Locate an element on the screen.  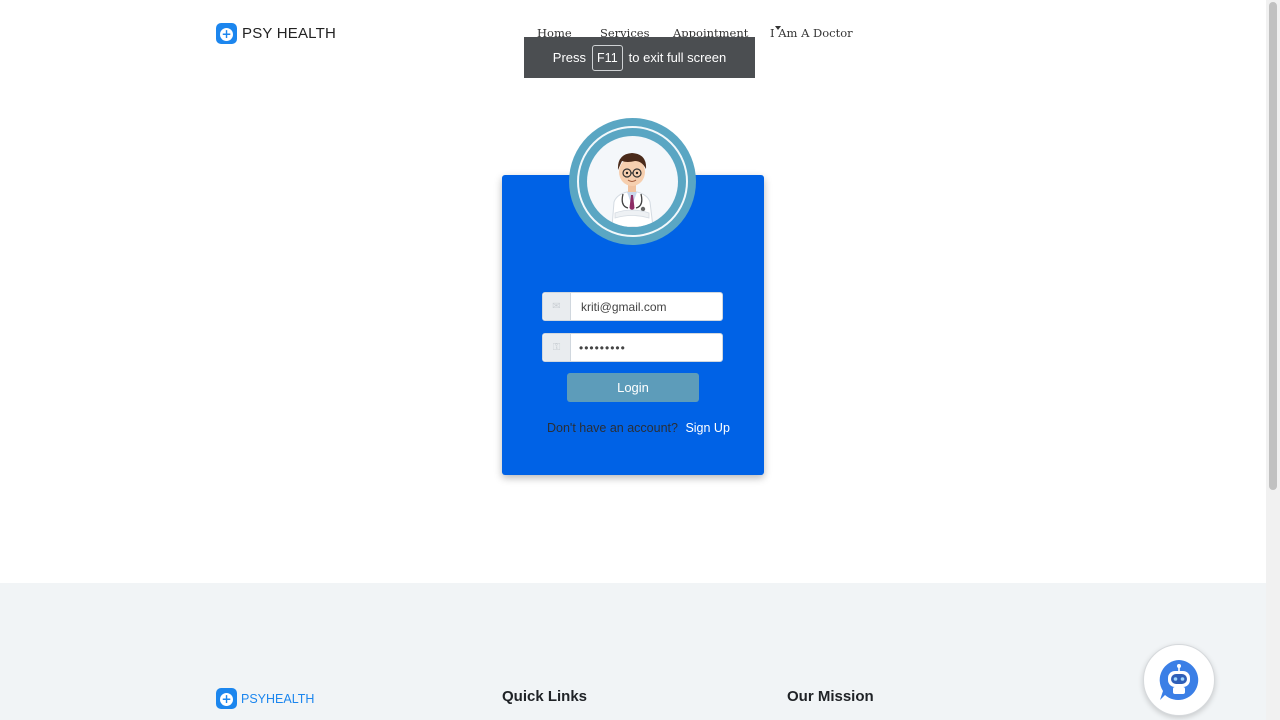
chatbot-robot-icon is located at coordinates (1179, 680).